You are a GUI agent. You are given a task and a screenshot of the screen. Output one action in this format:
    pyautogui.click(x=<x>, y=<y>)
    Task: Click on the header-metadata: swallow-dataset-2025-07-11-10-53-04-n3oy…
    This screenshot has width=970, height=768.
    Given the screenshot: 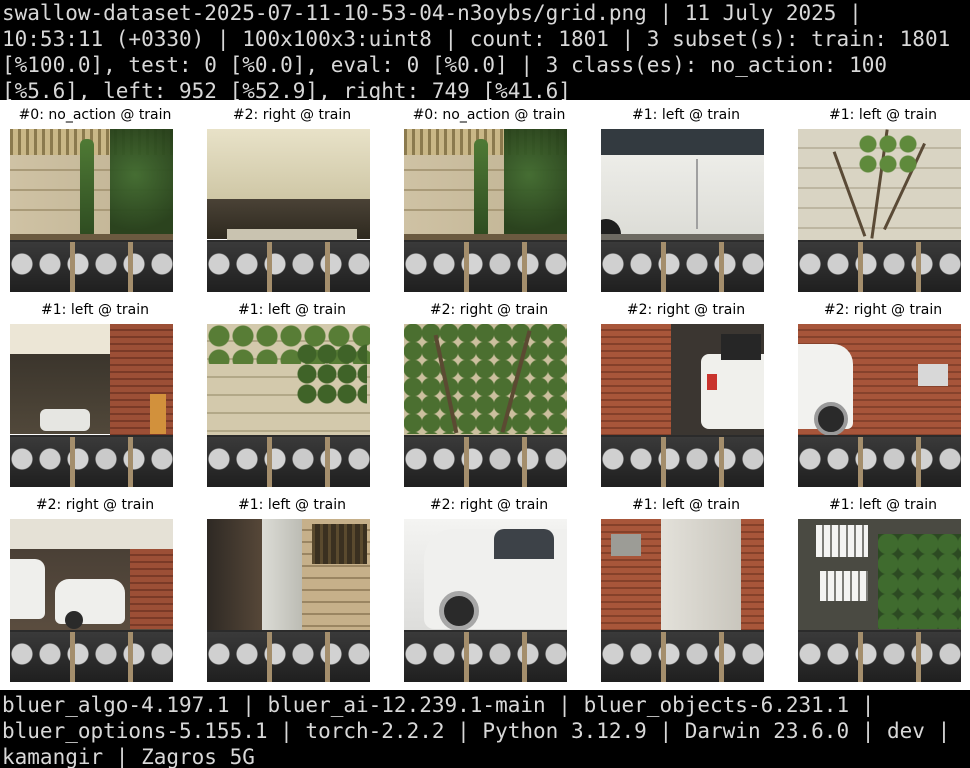 What is the action you would take?
    pyautogui.click(x=485, y=50)
    